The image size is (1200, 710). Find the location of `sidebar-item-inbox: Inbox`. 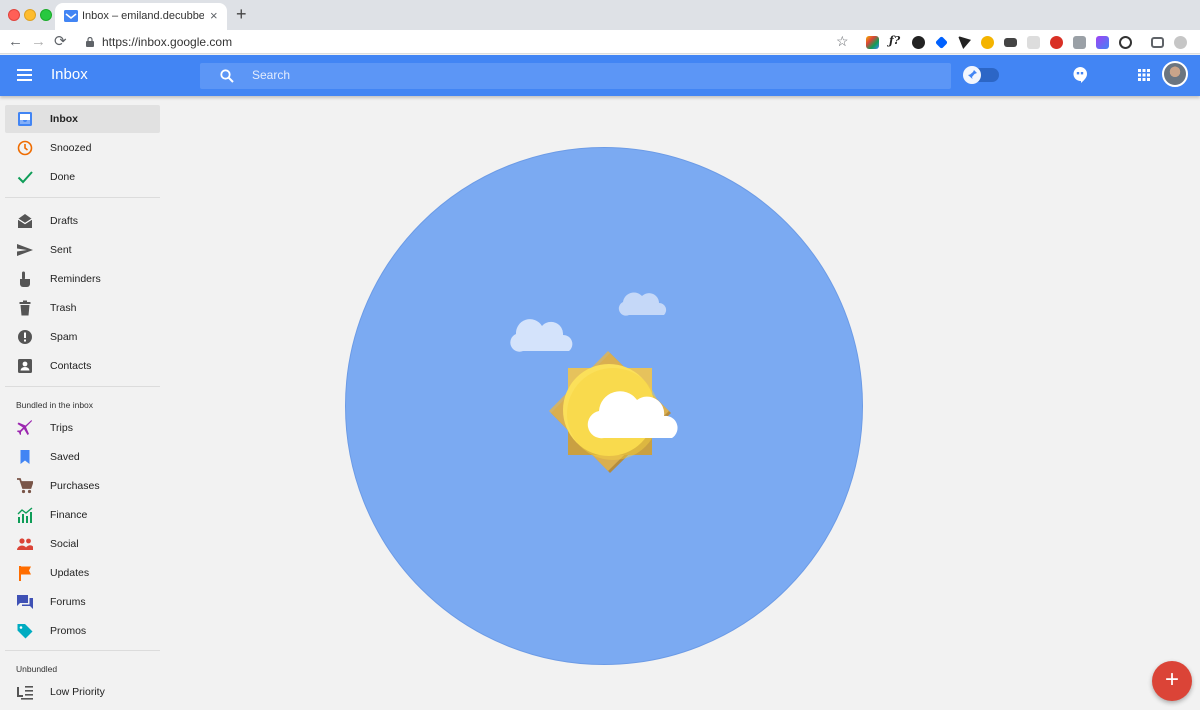

sidebar-item-inbox: Inbox is located at coordinates (82, 119).